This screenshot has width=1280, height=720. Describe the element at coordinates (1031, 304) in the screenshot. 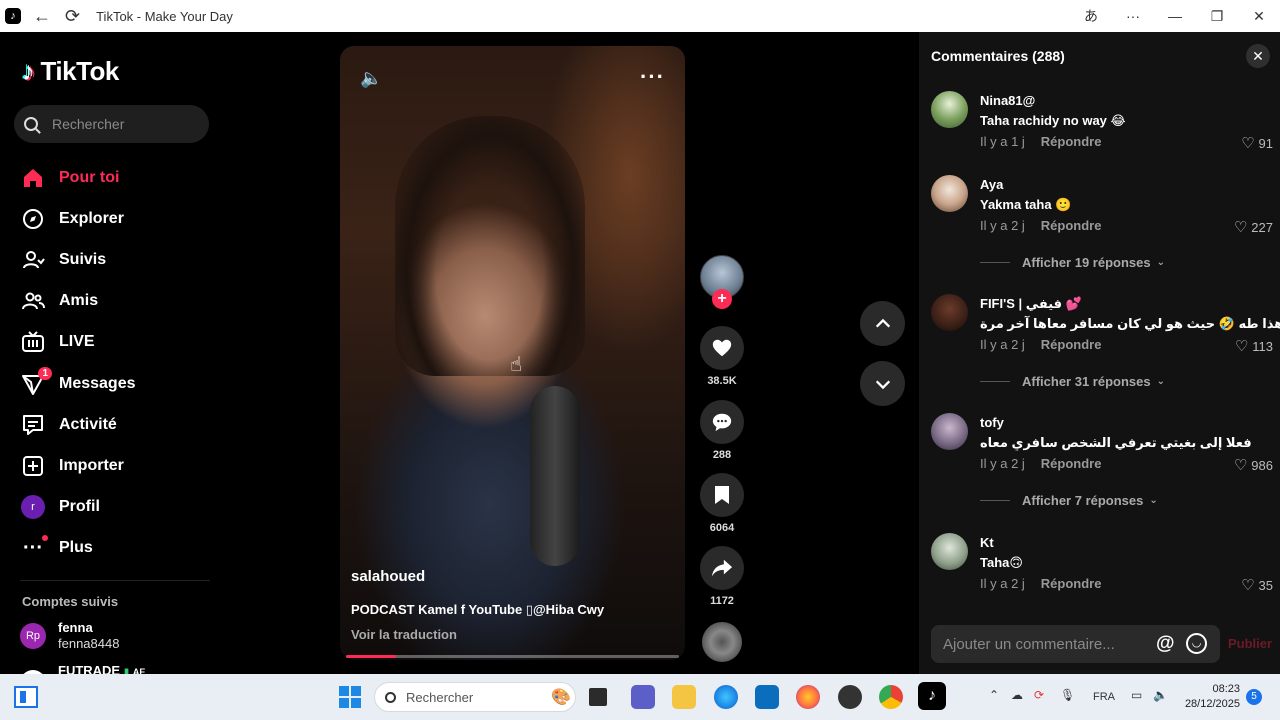

I see `comment-username: FIFI'S | فيفي 💕` at that location.